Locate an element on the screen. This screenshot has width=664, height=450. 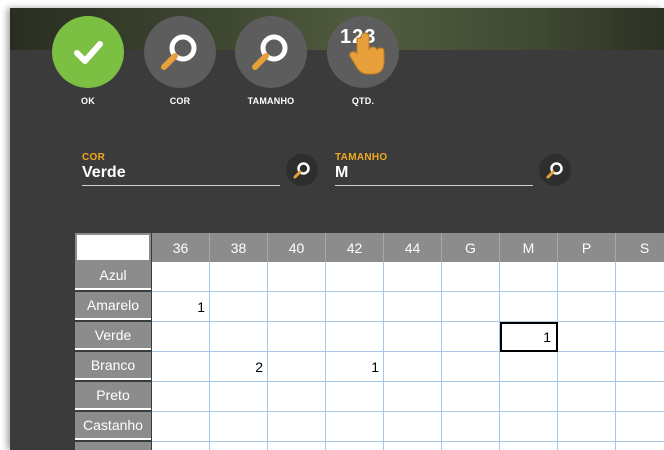
qtd-circle: 123 is located at coordinates (363, 52).